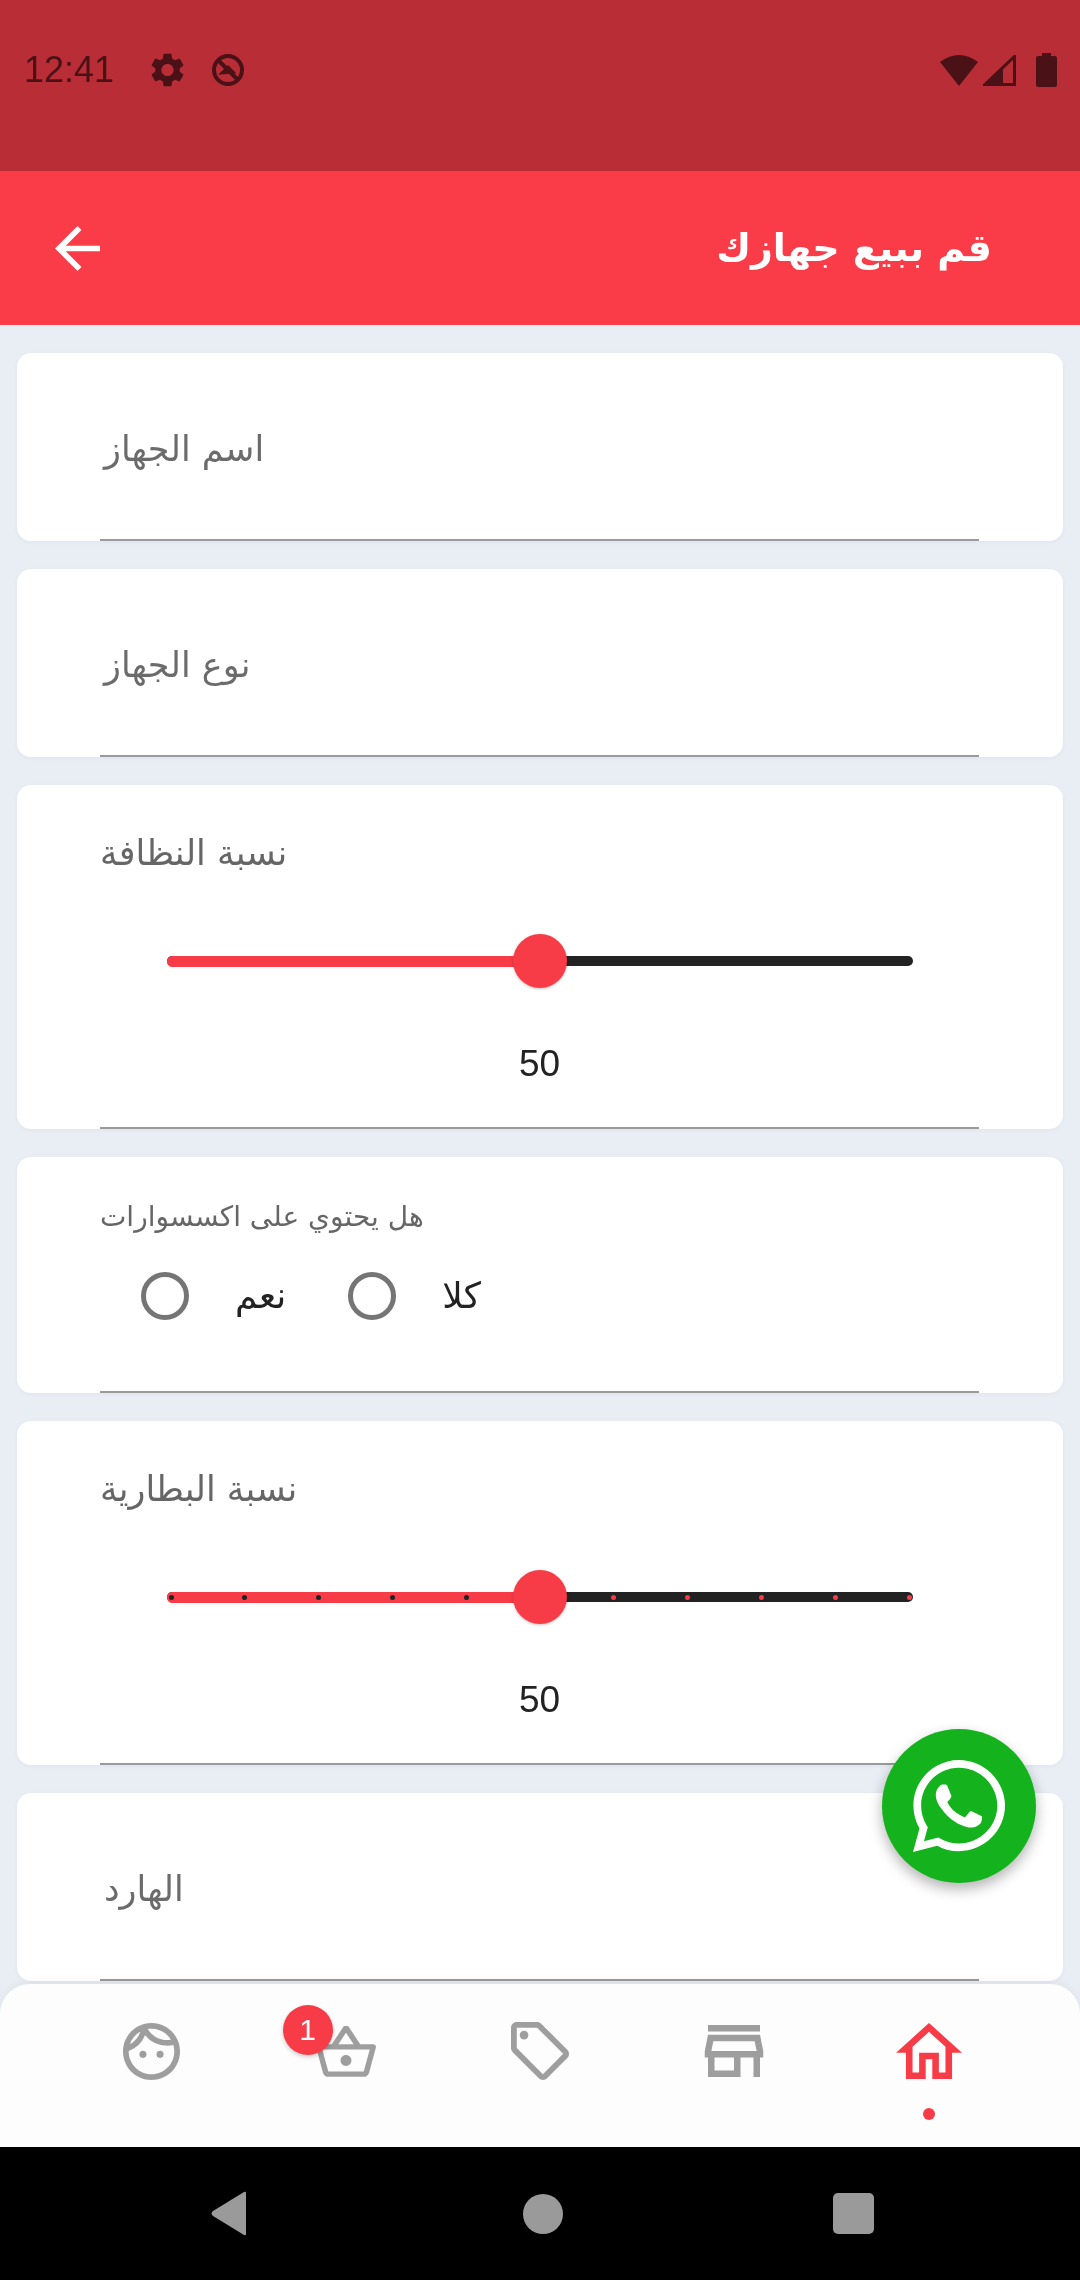  What do you see at coordinates (307, 2030) in the screenshot?
I see `count-badge: 1` at bounding box center [307, 2030].